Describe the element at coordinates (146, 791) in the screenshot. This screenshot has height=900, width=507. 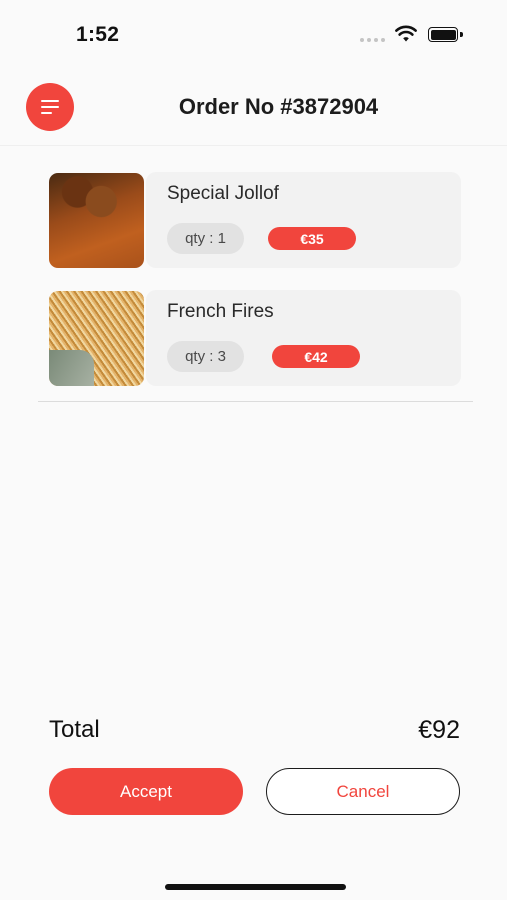
I see `accept-button: Accept` at that location.